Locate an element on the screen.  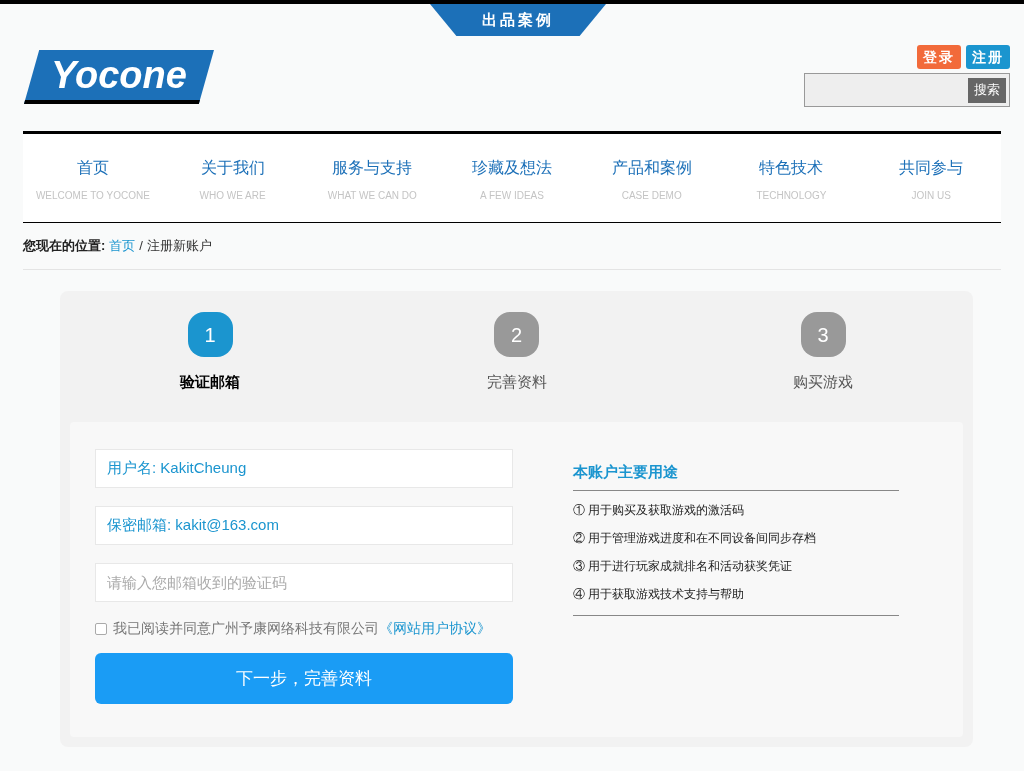
search-field: 搜索 is located at coordinates (907, 90).